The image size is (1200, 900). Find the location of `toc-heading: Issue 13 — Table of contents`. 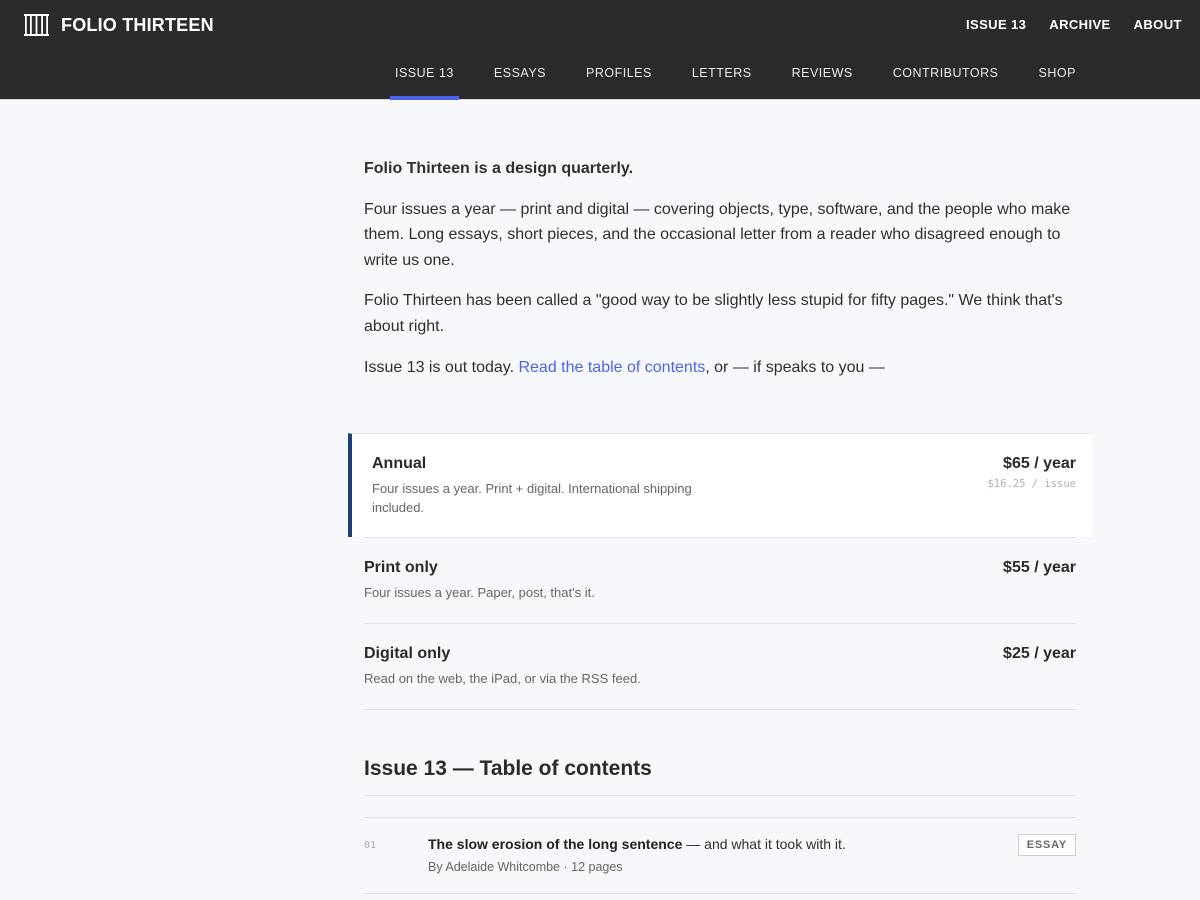

toc-heading: Issue 13 — Table of contents is located at coordinates (720, 776).